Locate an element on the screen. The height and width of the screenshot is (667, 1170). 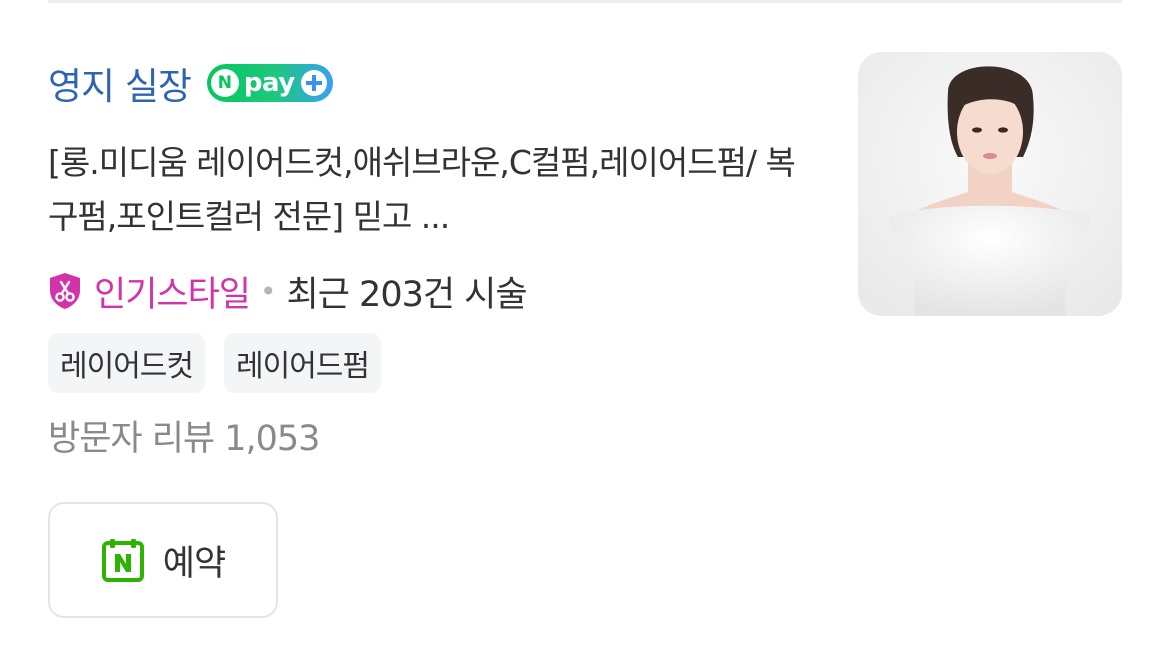
title-row: 영지 실장 N pay is located at coordinates (190, 83).